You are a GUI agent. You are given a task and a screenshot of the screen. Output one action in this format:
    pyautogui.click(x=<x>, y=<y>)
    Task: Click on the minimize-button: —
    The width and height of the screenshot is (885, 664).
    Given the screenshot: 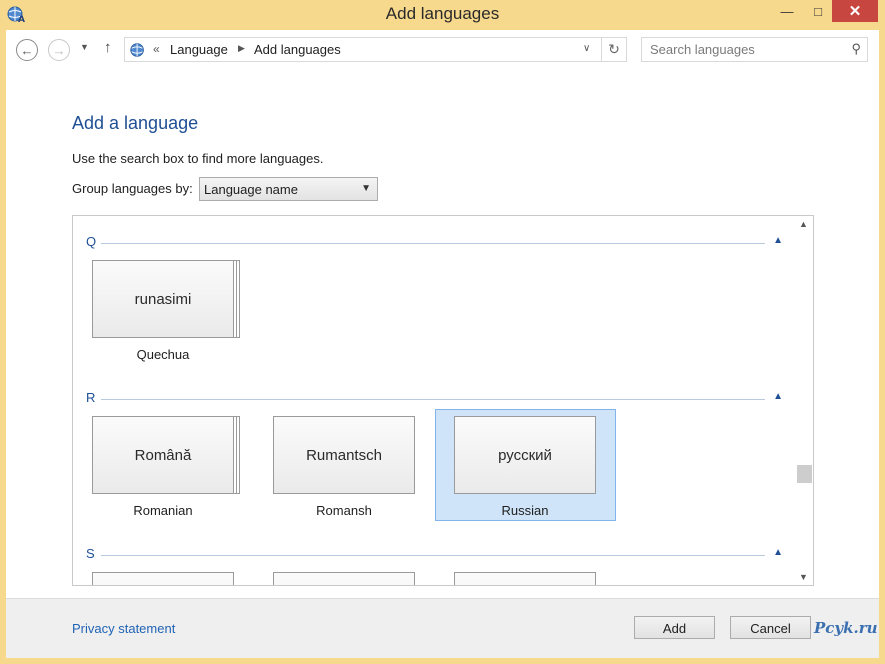 What is the action you would take?
    pyautogui.click(x=787, y=11)
    